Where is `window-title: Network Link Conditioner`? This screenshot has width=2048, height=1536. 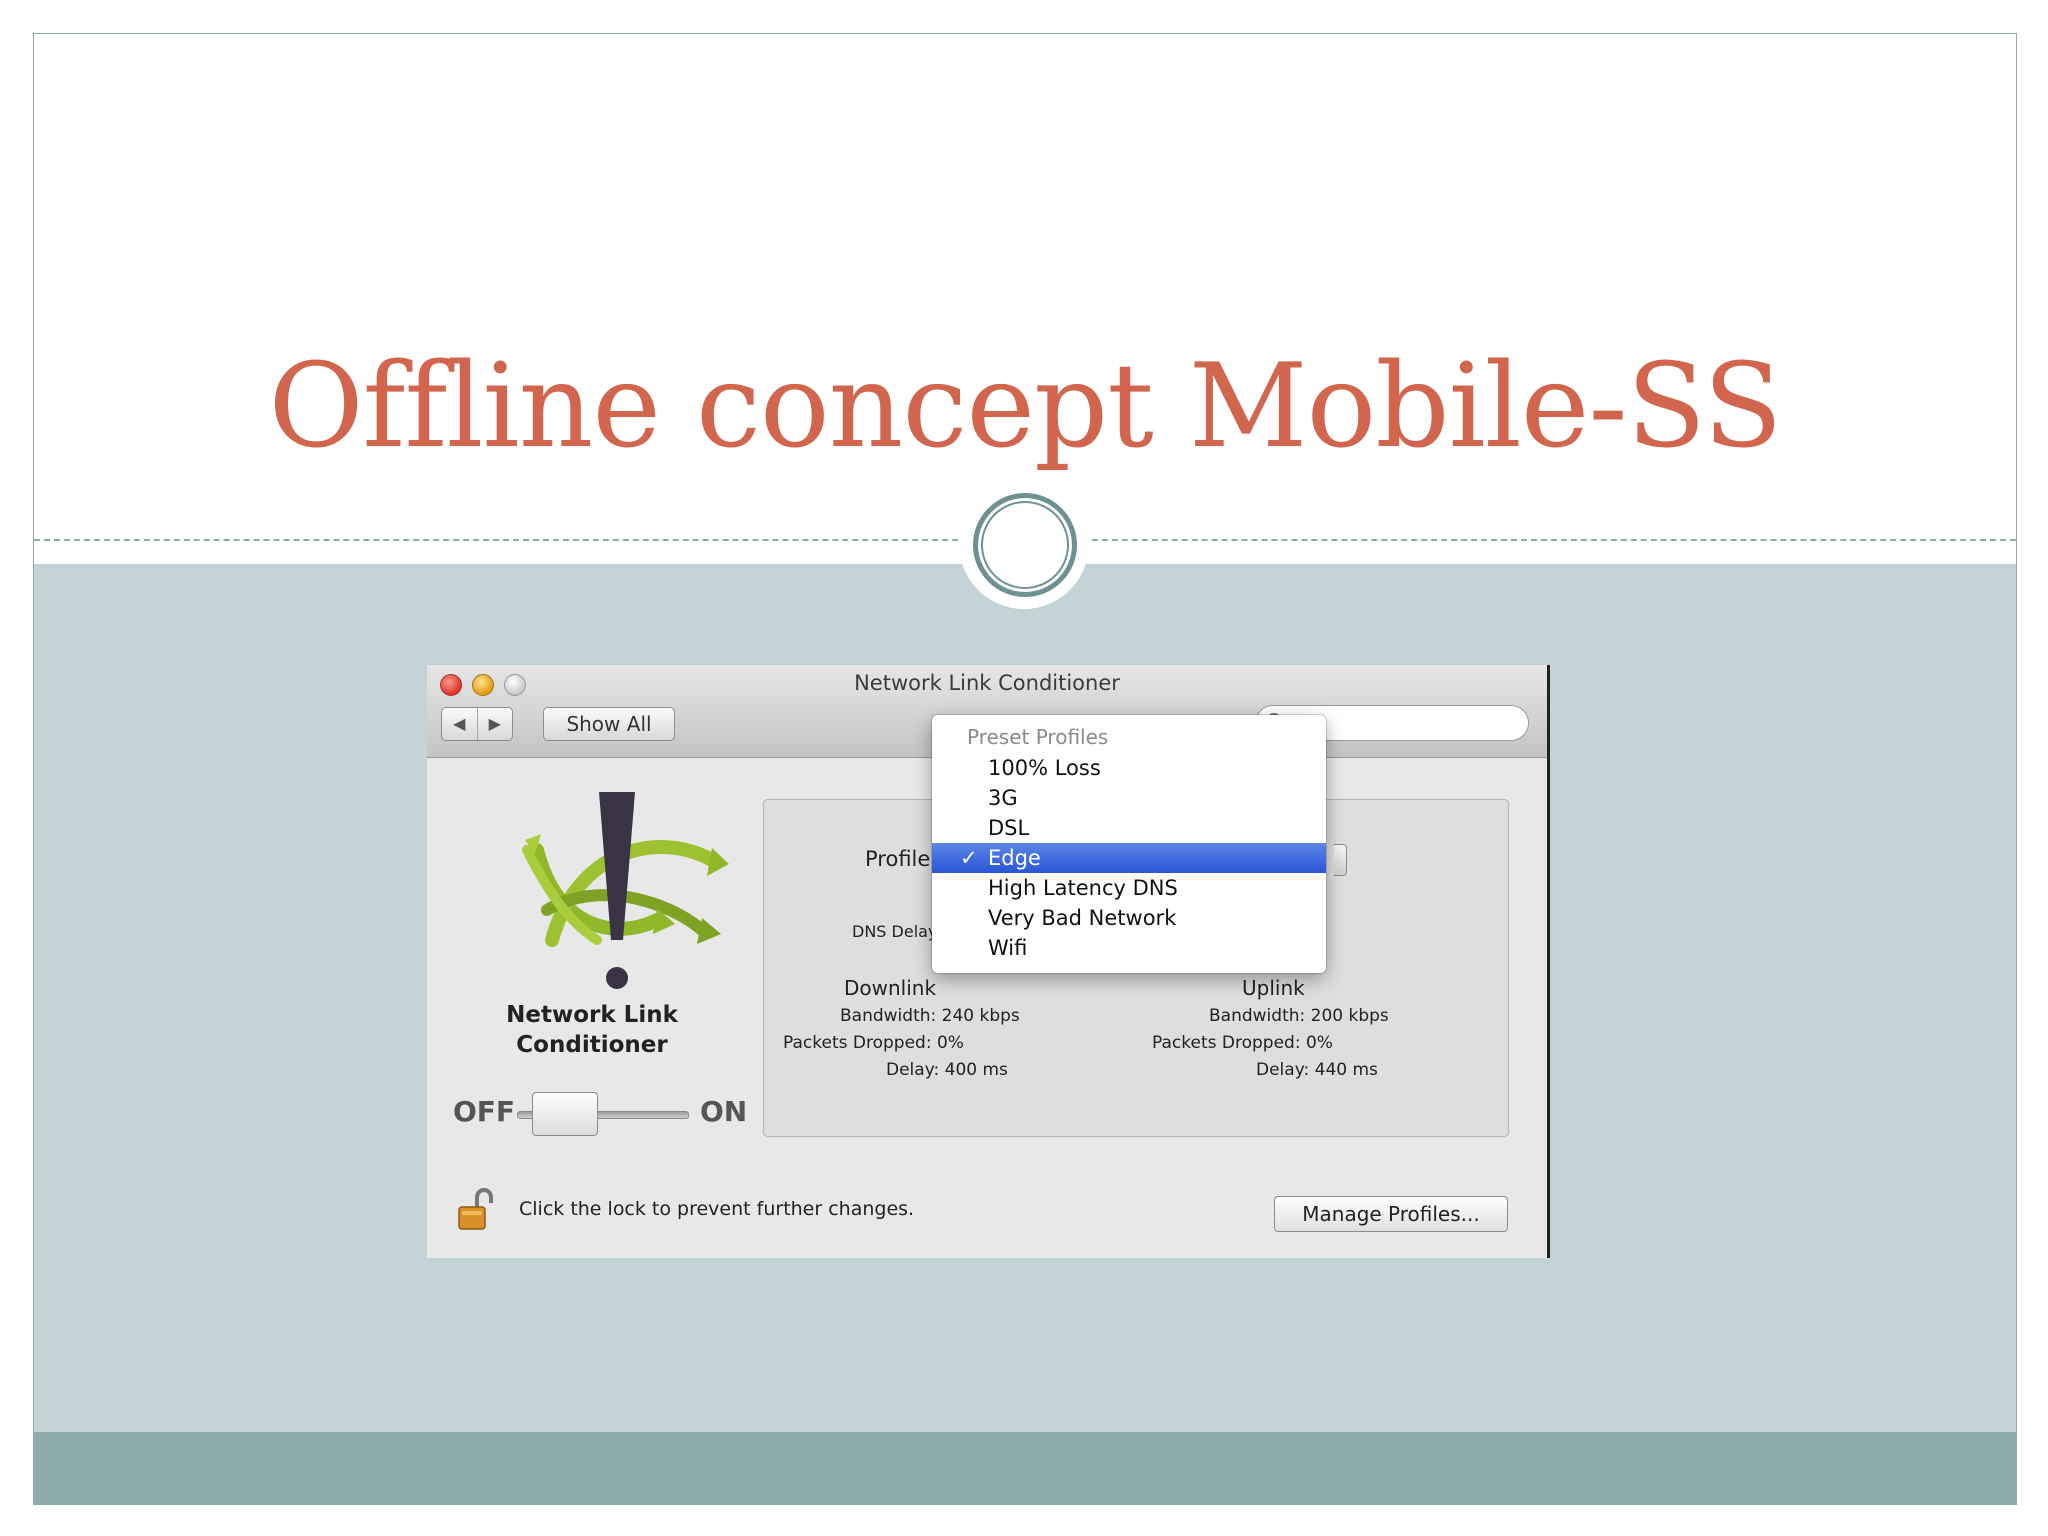 window-title: Network Link Conditioner is located at coordinates (987, 683).